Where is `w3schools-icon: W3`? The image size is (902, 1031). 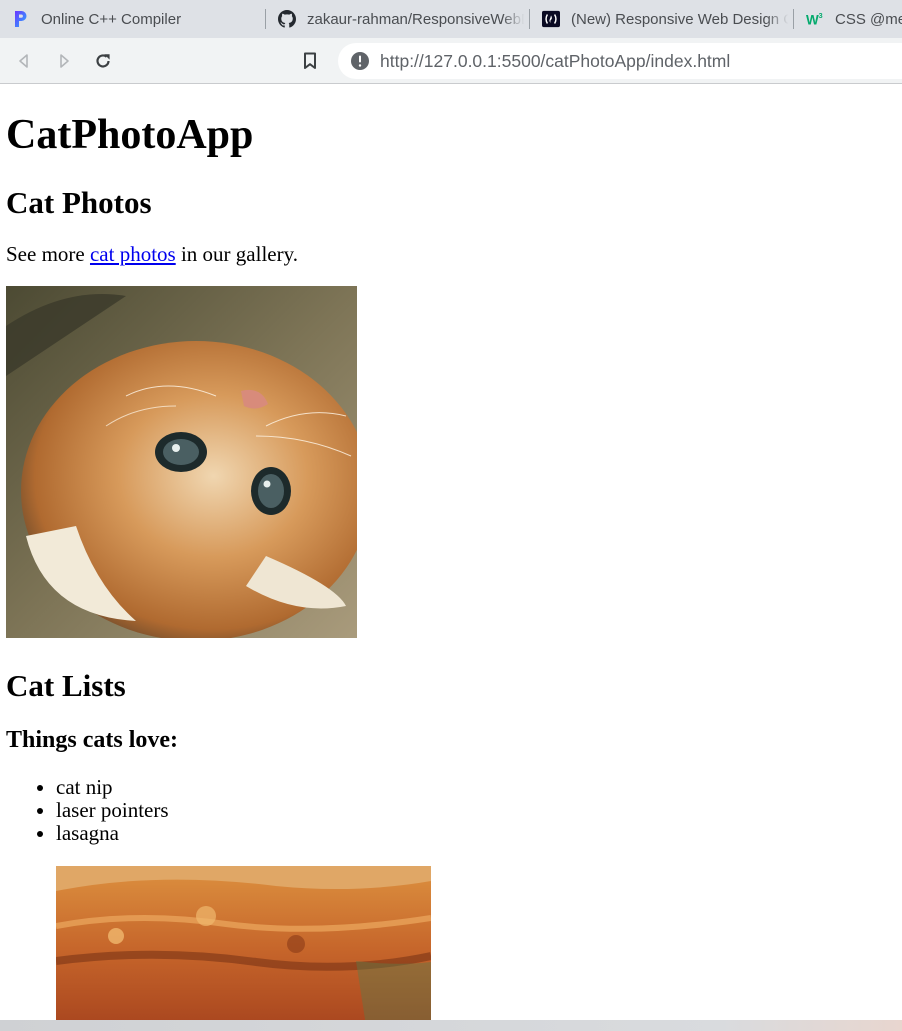 w3schools-icon: W3 is located at coordinates (815, 19).